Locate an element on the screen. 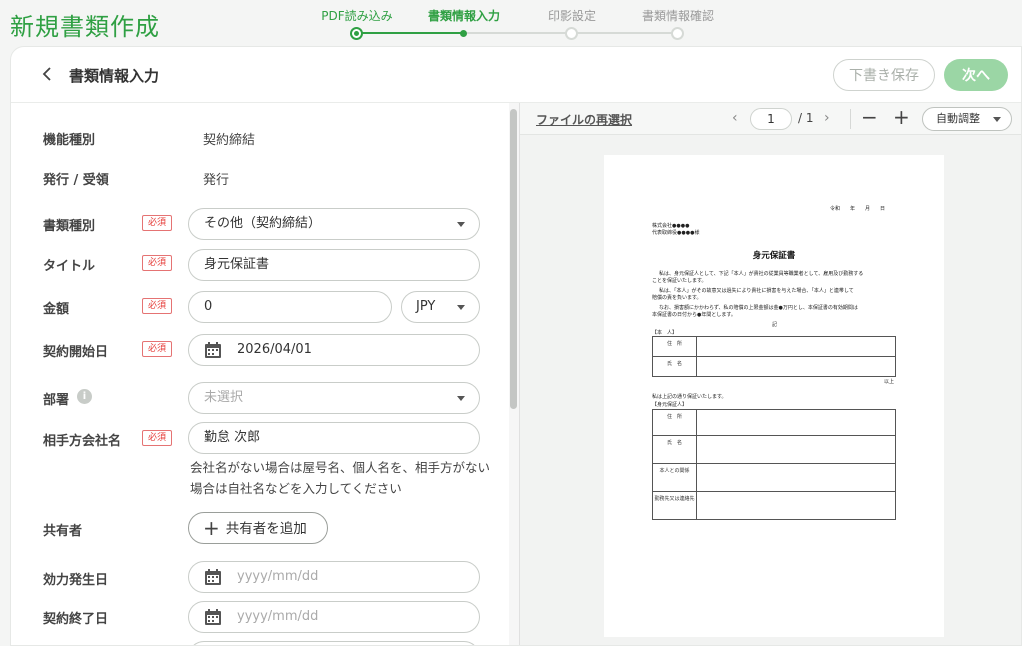  step-label: 書類情報入力 is located at coordinates (463, 16).